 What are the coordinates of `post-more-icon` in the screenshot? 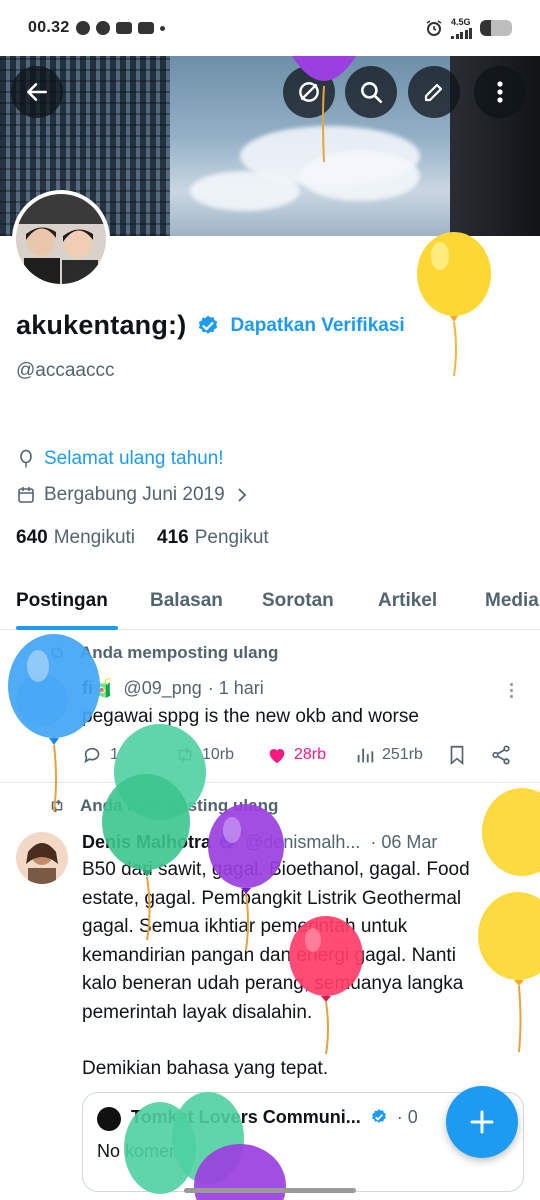 It's located at (512, 690).